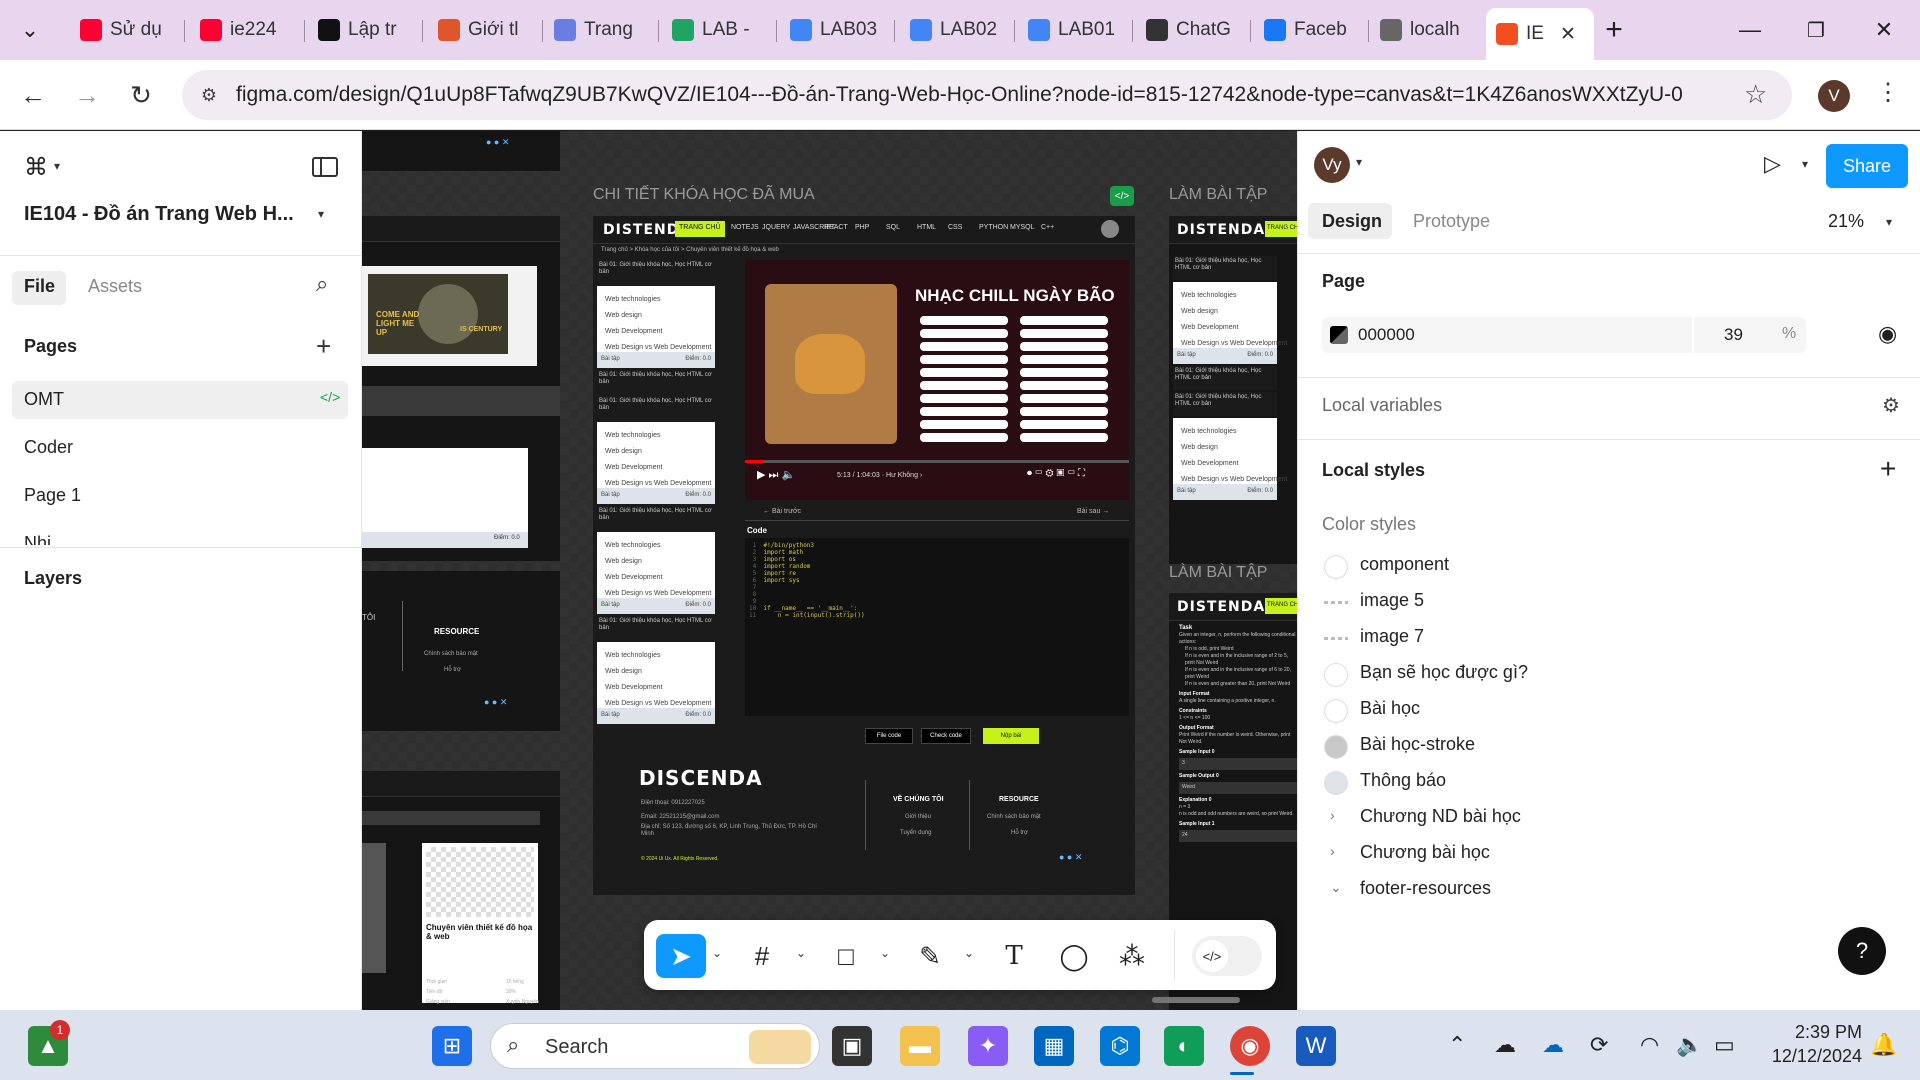 The width and height of the screenshot is (1920, 1080). I want to click on vscode-icon: ⌬, so click(1120, 1046).